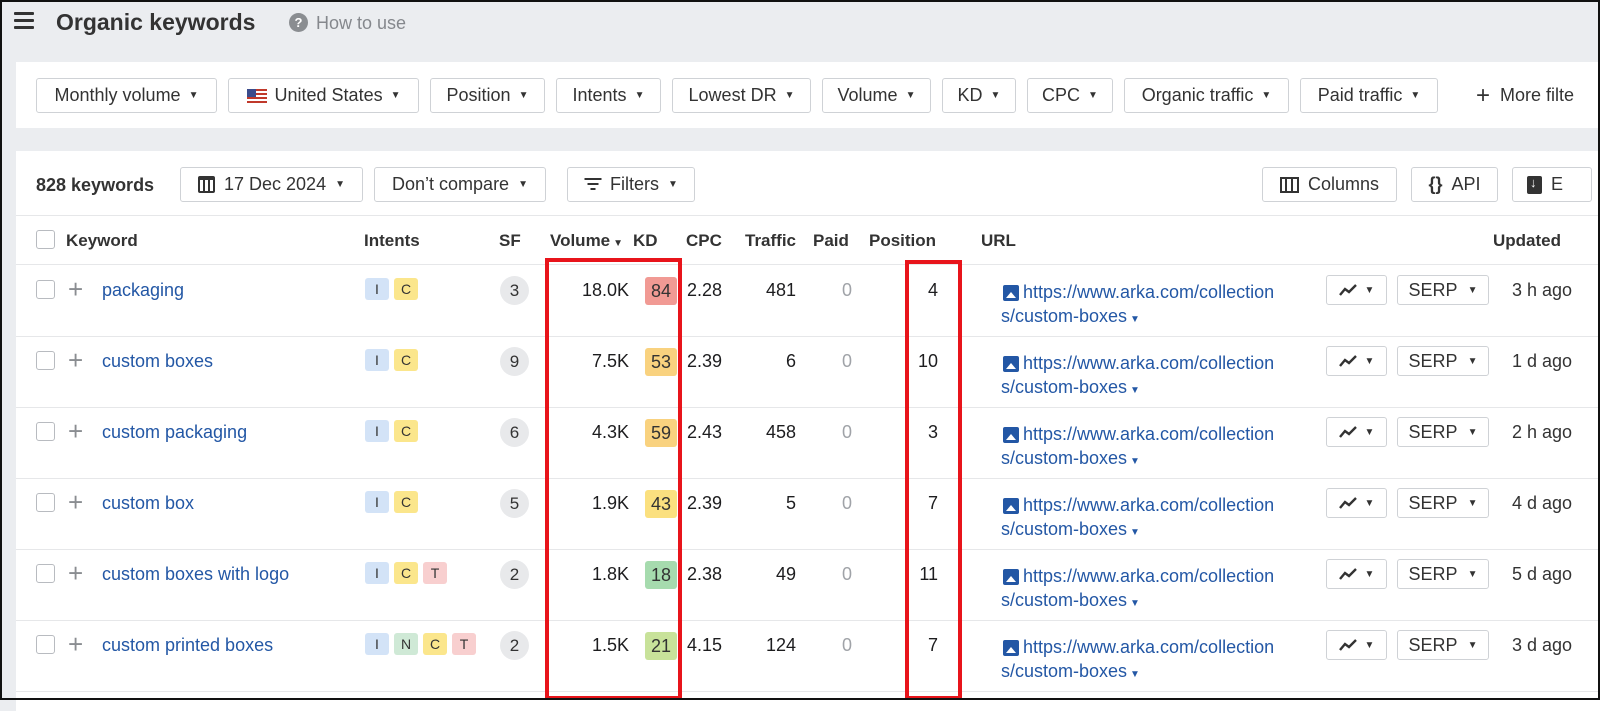 The height and width of the screenshot is (711, 1600). I want to click on keyword-link: packaging, so click(143, 290).